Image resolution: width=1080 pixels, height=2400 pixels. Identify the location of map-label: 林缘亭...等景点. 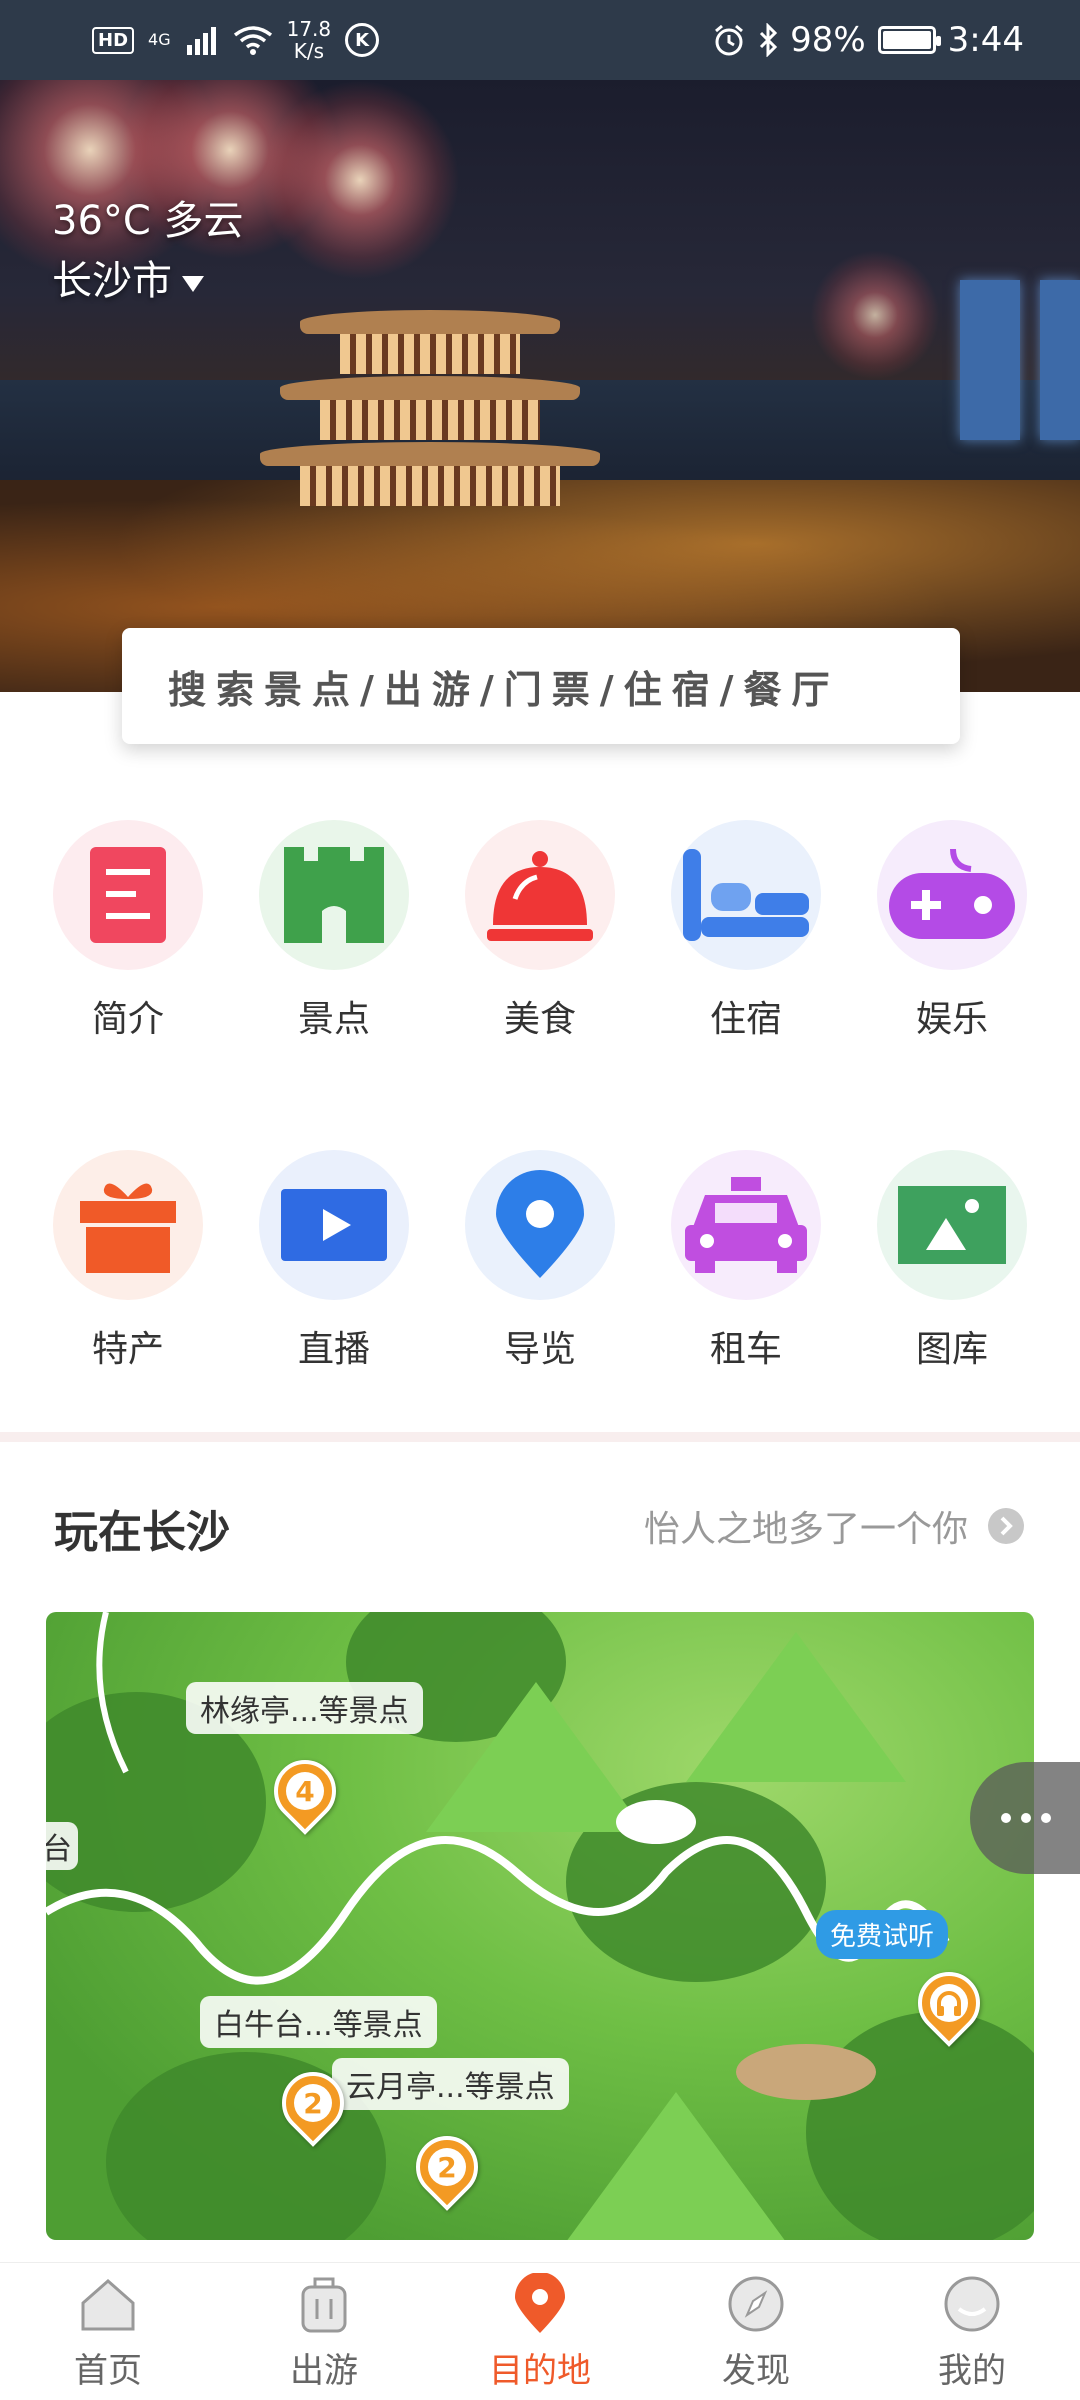
(304, 1708).